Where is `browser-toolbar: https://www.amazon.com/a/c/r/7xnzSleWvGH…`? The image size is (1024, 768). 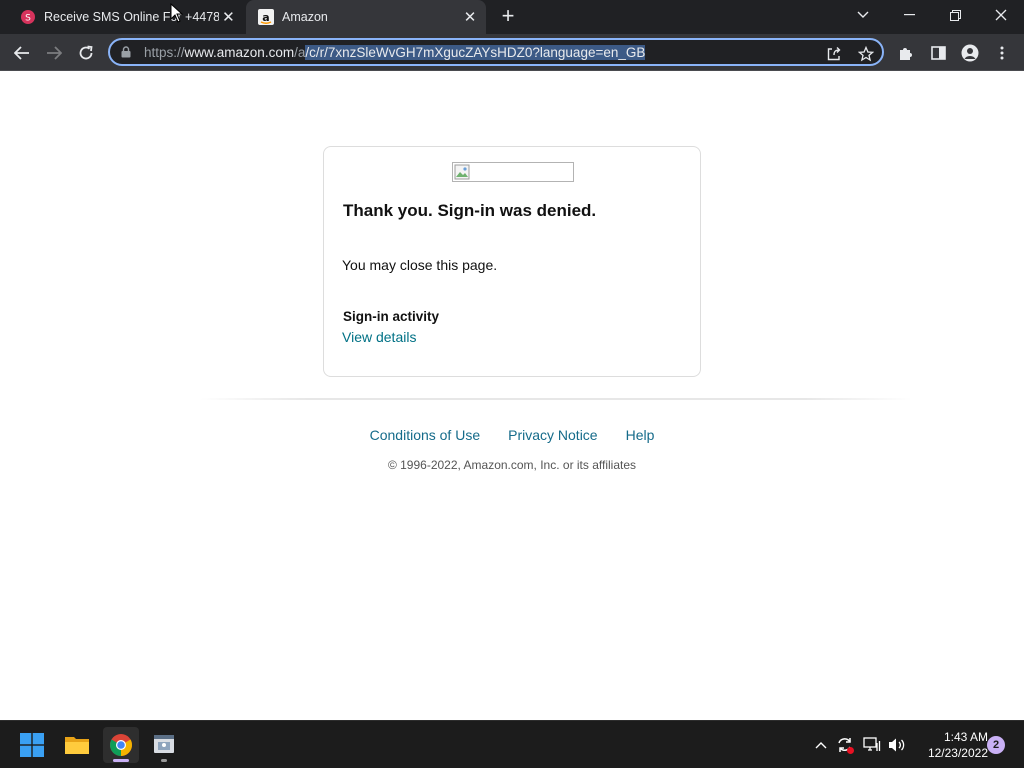 browser-toolbar: https://www.amazon.com/a/c/r/7xnzSleWvGH… is located at coordinates (512, 52).